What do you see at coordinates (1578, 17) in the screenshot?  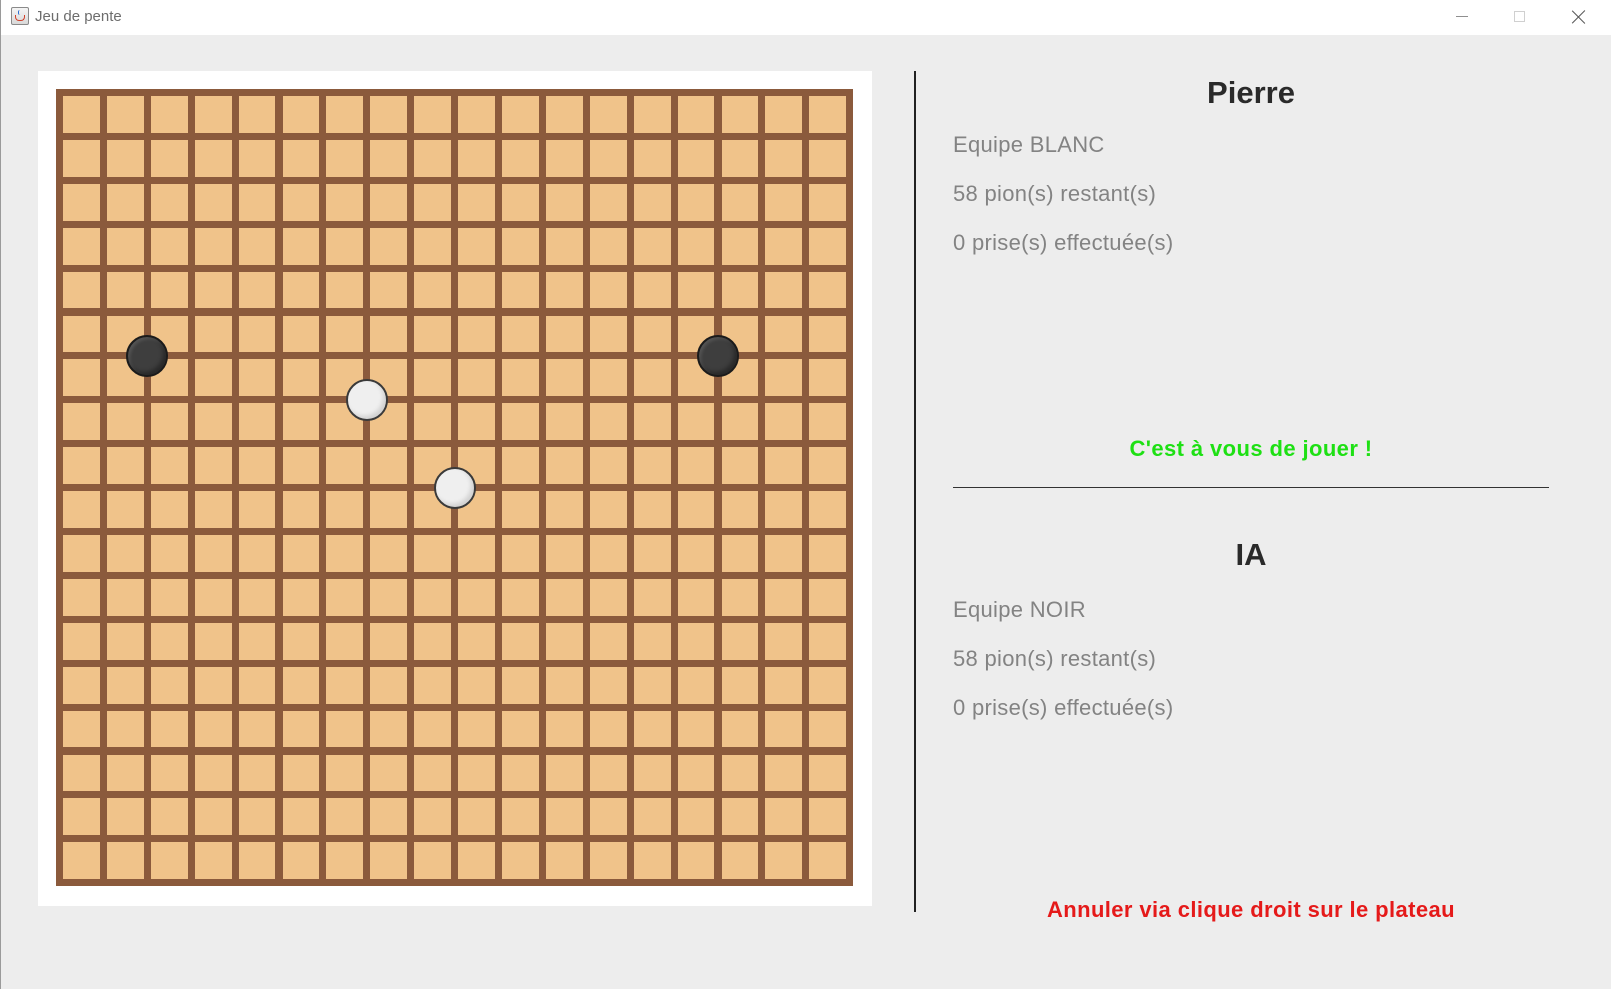 I see `close-button` at bounding box center [1578, 17].